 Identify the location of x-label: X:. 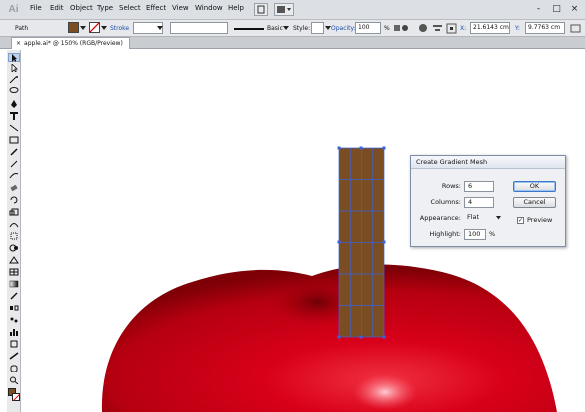
(463, 28).